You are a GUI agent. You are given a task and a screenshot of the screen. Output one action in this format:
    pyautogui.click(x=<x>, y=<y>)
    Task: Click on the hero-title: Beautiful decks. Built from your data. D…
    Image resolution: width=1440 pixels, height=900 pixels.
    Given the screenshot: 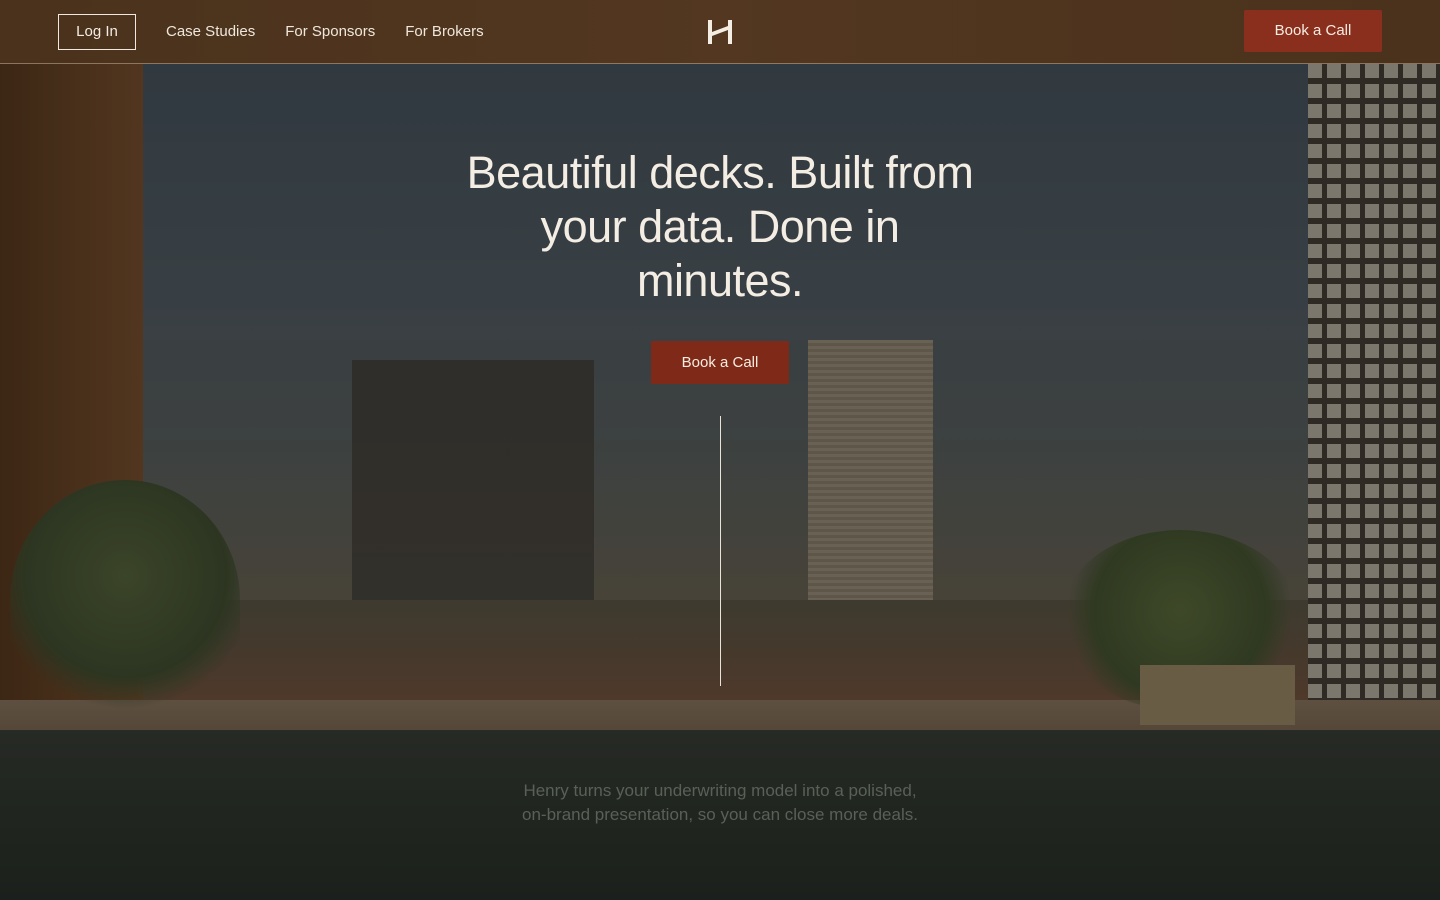 What is the action you would take?
    pyautogui.click(x=720, y=226)
    